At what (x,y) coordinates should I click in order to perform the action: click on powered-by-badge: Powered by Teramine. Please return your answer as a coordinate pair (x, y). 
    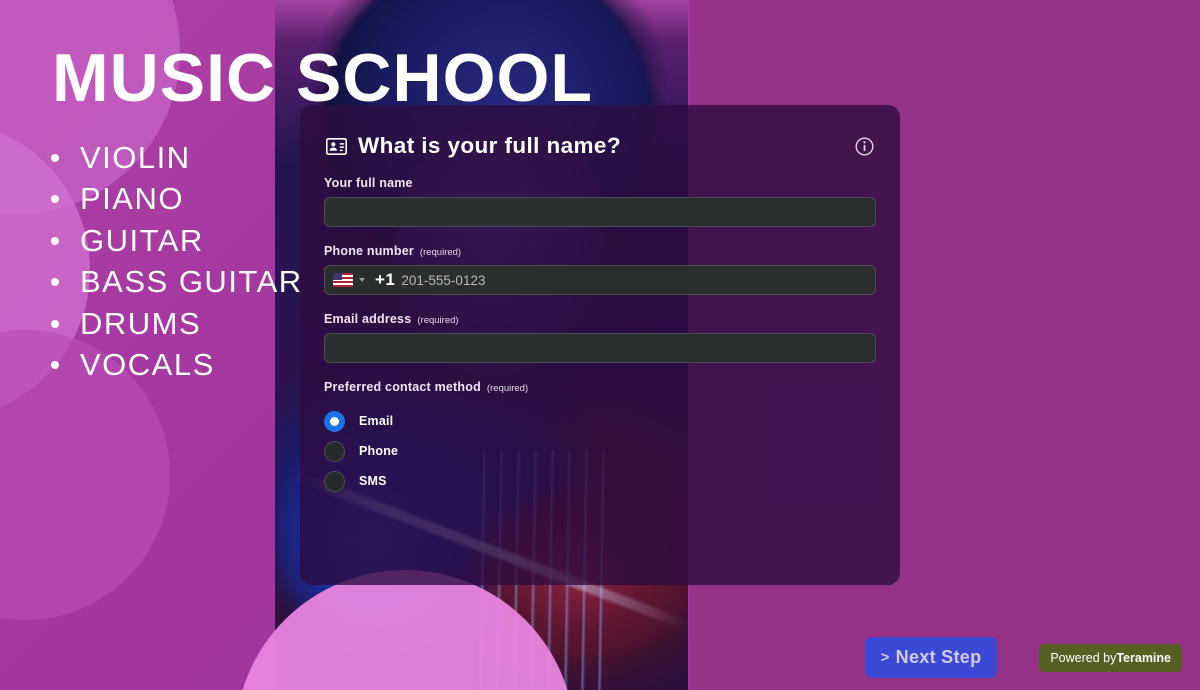
    Looking at the image, I should click on (1110, 658).